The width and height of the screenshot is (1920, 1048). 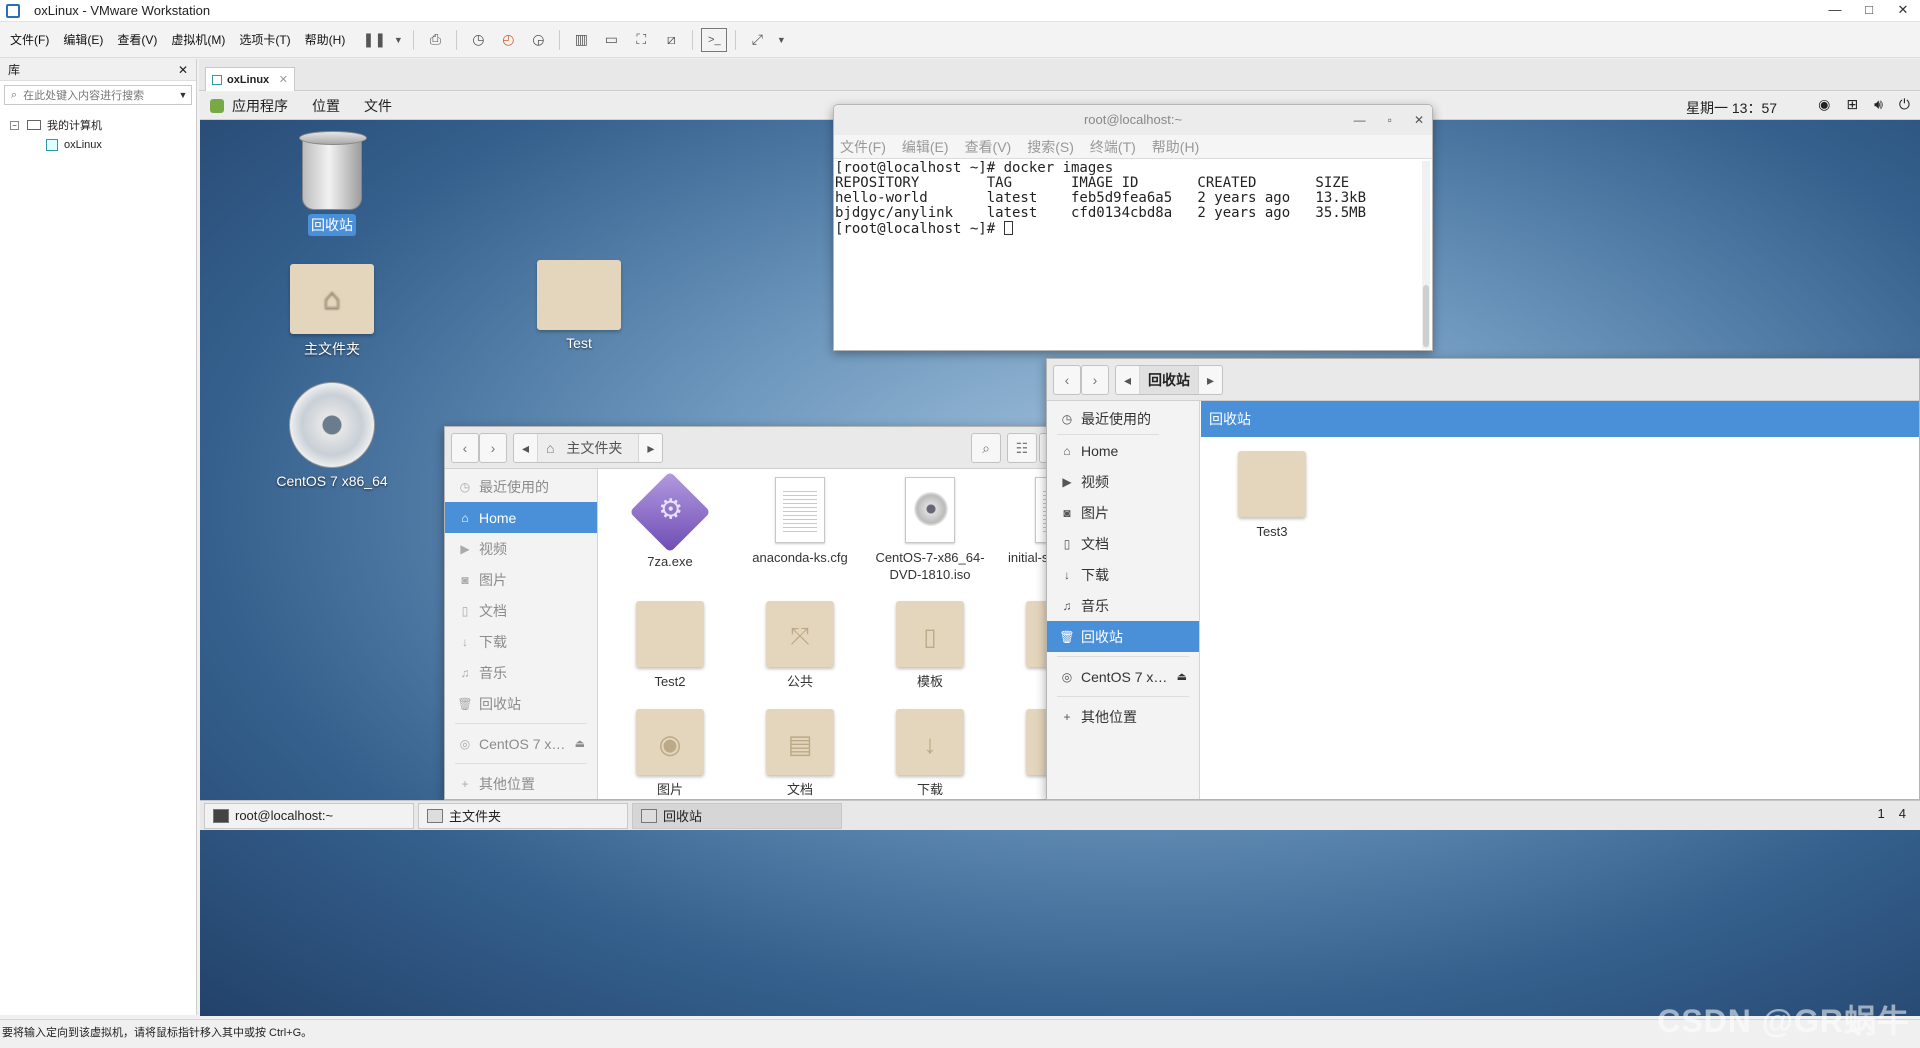 I want to click on folder-item-documents: ▤ 文档, so click(x=800, y=753).